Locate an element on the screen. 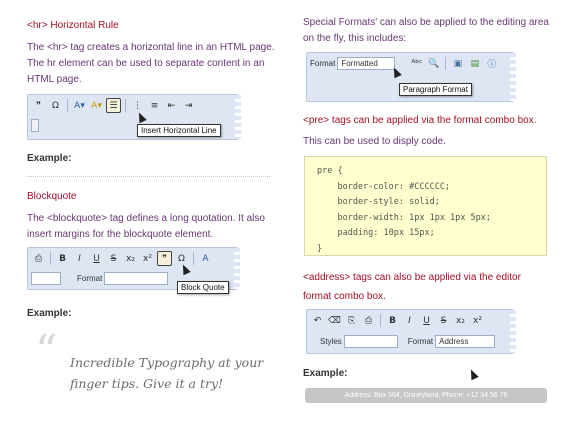 The image size is (580, 421). address-heading-line: format combo box. is located at coordinates (344, 296).